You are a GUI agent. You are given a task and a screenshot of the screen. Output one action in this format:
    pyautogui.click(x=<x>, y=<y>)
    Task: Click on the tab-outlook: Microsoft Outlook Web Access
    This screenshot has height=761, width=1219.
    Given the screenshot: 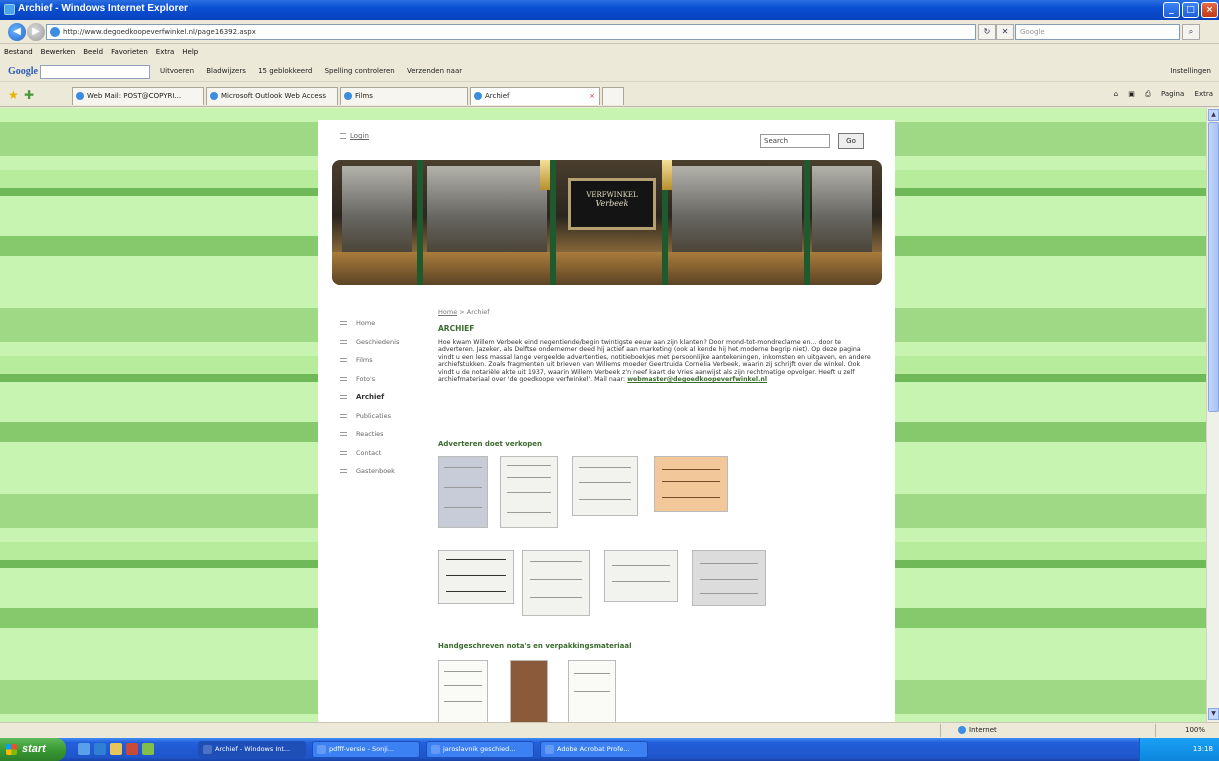 What is the action you would take?
    pyautogui.click(x=272, y=96)
    